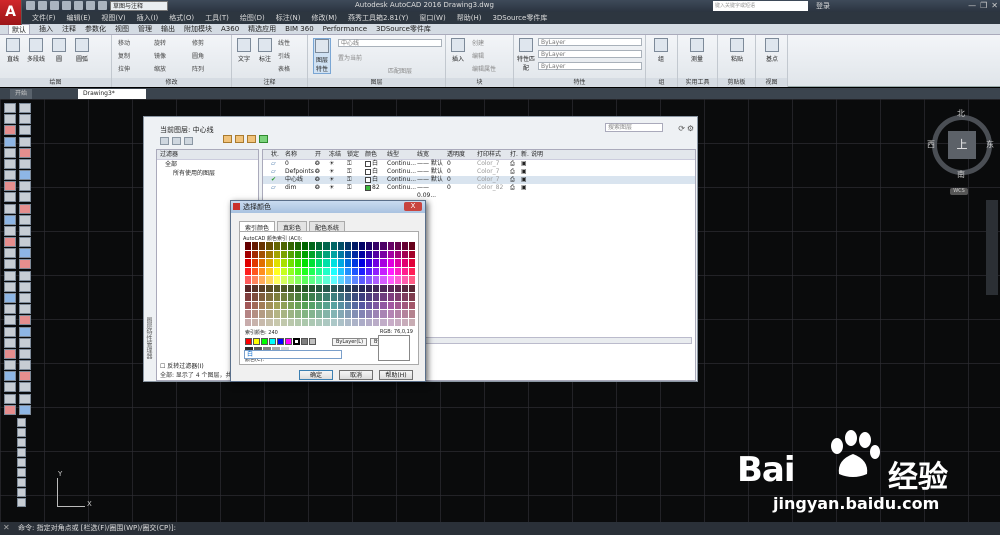 This screenshot has width=1000, height=535. What do you see at coordinates (263, 139) in the screenshot?
I see `set-current-icon` at bounding box center [263, 139].